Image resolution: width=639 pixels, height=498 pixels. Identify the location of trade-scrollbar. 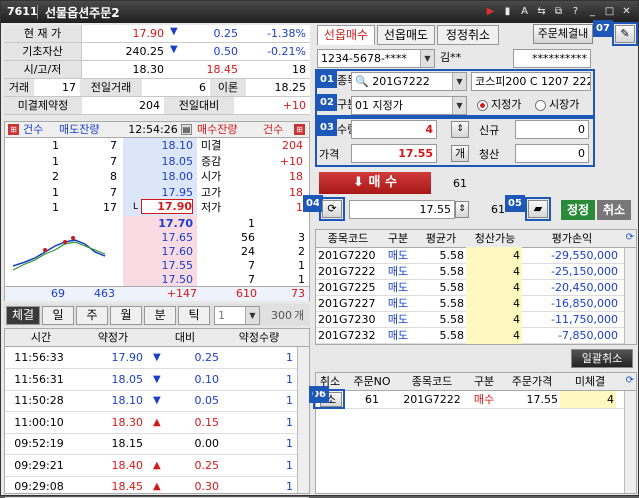
(303, 420).